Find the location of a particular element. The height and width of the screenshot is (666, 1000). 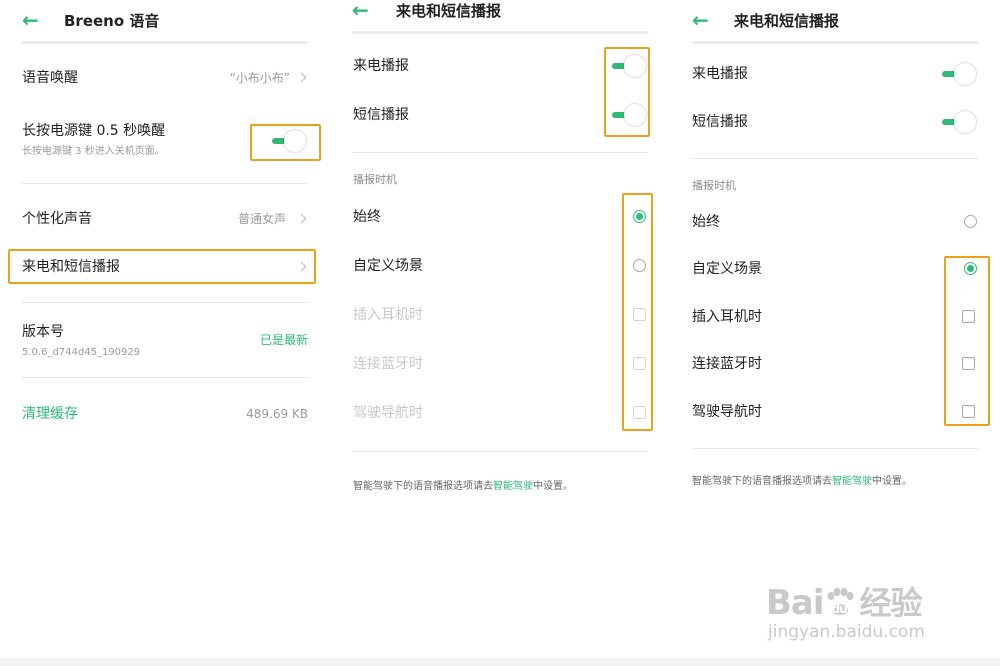

voice-label: 个性化声音 is located at coordinates (57, 219).